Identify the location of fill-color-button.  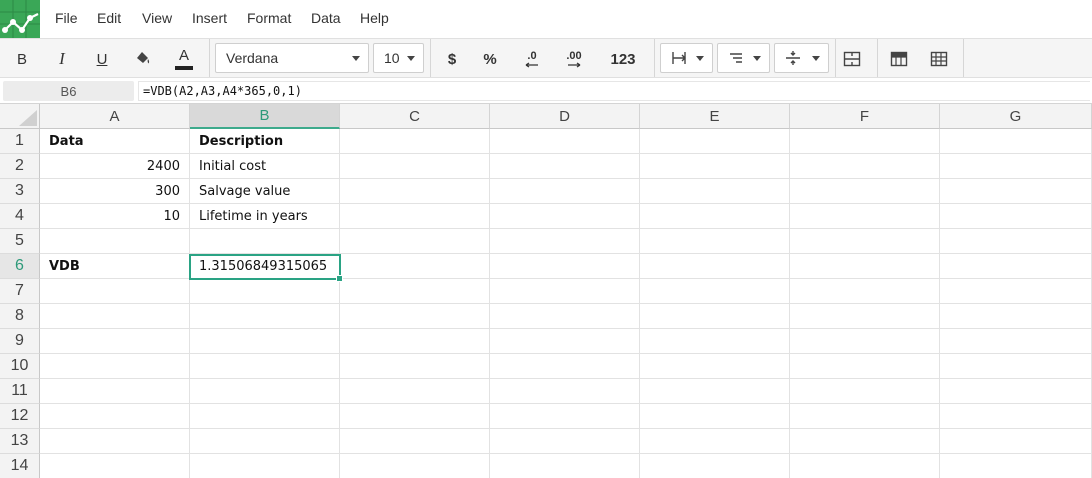
(143, 59).